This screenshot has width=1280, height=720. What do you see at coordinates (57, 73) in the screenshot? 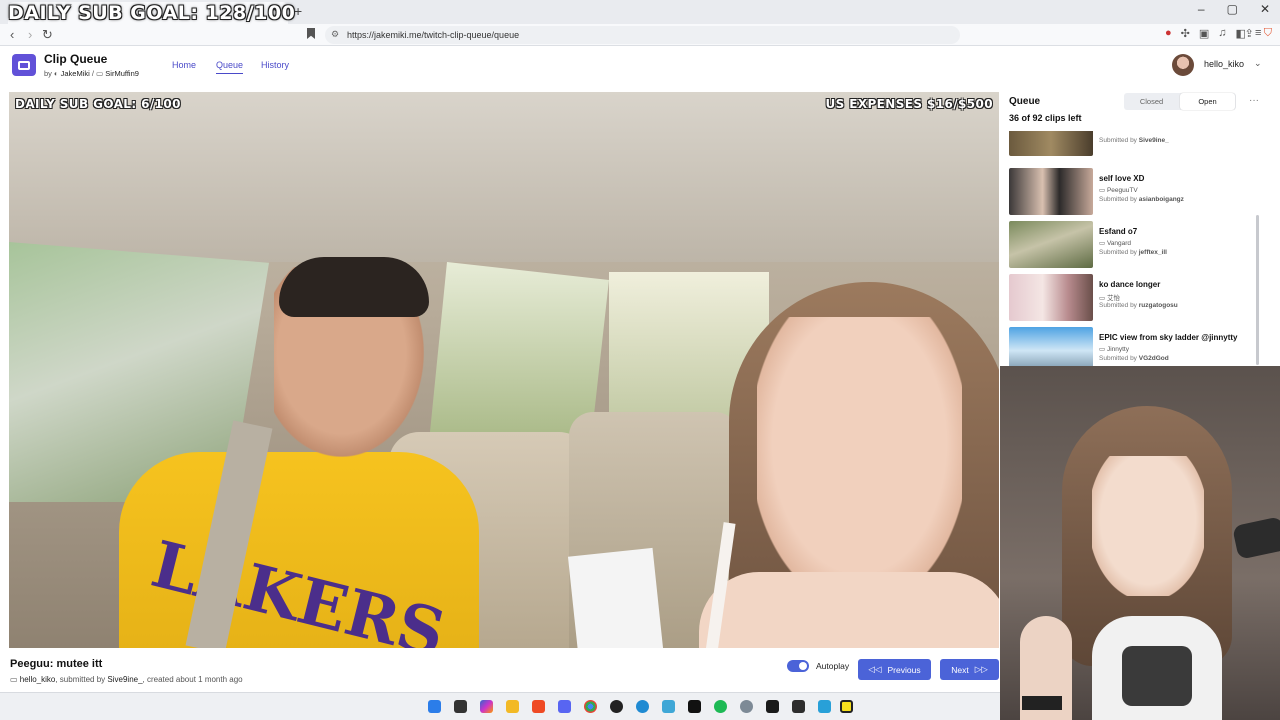
I see `github-icon: ◐` at bounding box center [57, 73].